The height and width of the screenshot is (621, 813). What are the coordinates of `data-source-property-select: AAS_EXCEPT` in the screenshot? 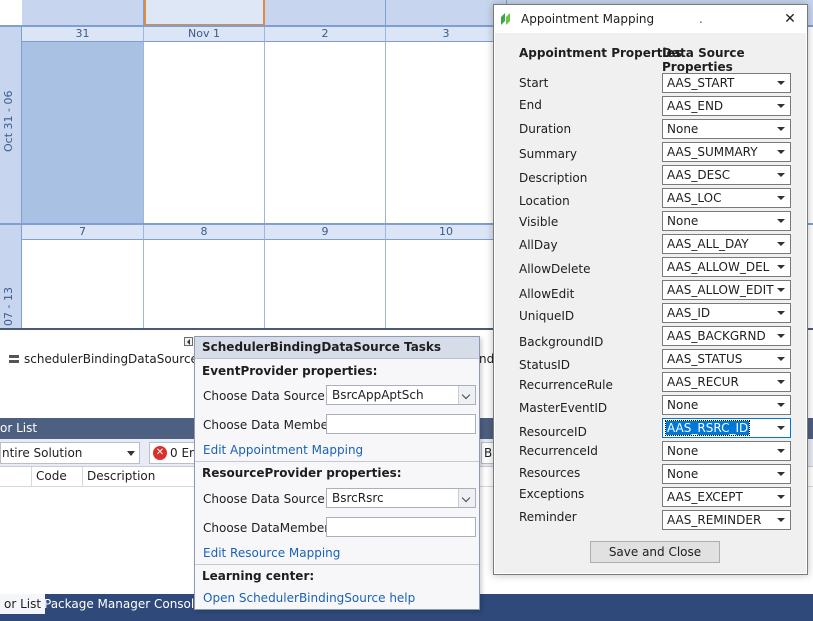 It's located at (726, 497).